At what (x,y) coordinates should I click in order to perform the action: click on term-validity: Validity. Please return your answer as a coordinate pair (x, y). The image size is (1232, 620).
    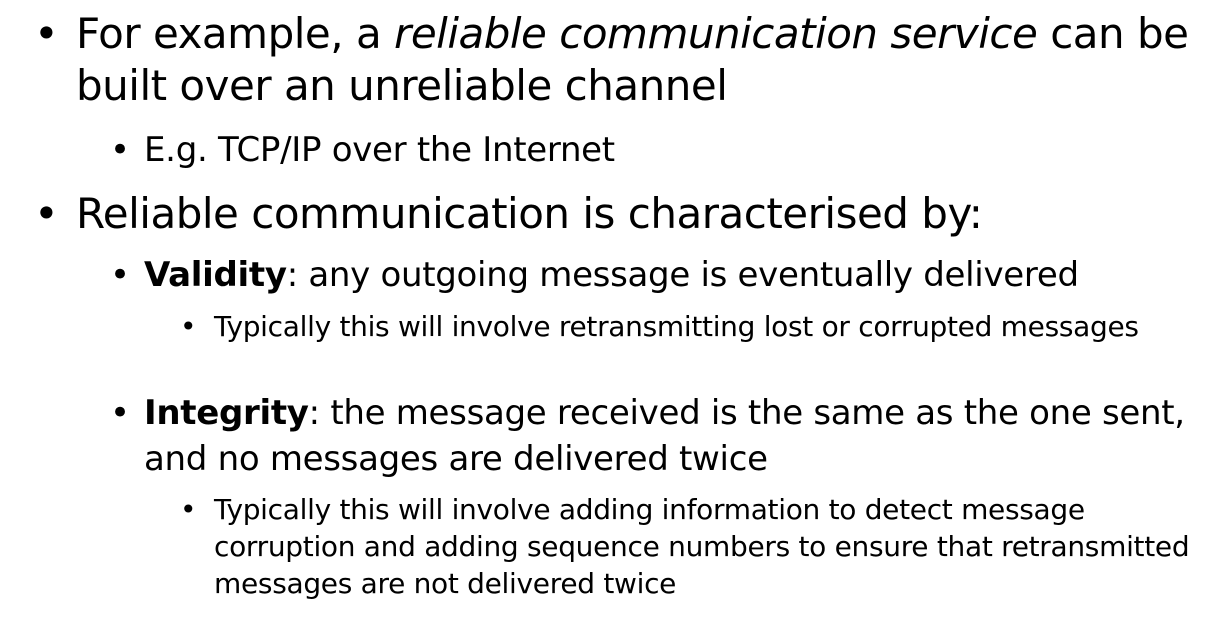
    Looking at the image, I should click on (215, 275).